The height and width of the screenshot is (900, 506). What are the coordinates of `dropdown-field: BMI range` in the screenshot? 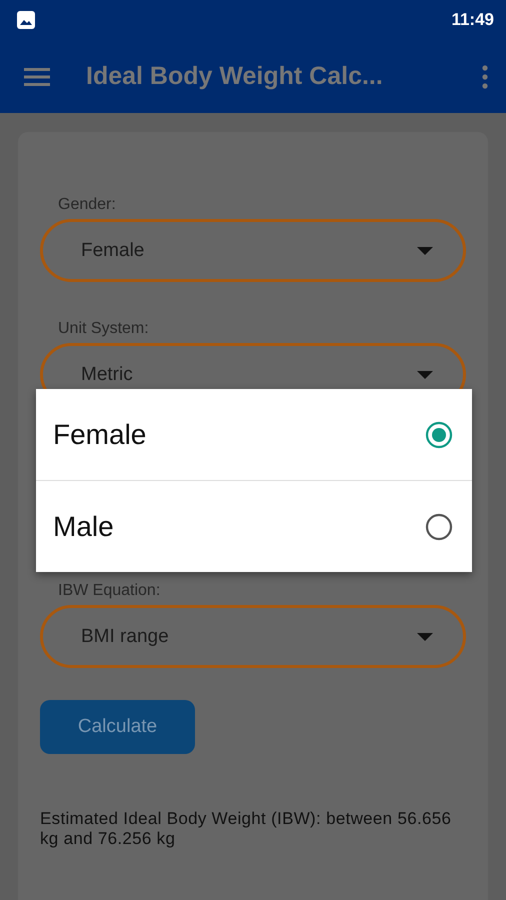 It's located at (253, 636).